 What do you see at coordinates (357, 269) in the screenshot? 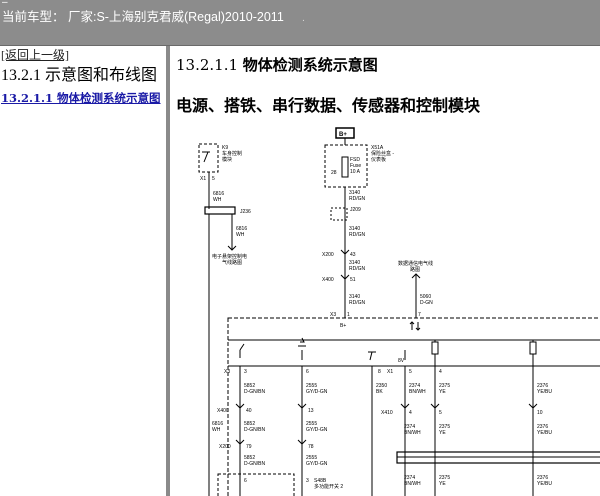
I see `wire-3140c-color: RD/GN` at bounding box center [357, 269].